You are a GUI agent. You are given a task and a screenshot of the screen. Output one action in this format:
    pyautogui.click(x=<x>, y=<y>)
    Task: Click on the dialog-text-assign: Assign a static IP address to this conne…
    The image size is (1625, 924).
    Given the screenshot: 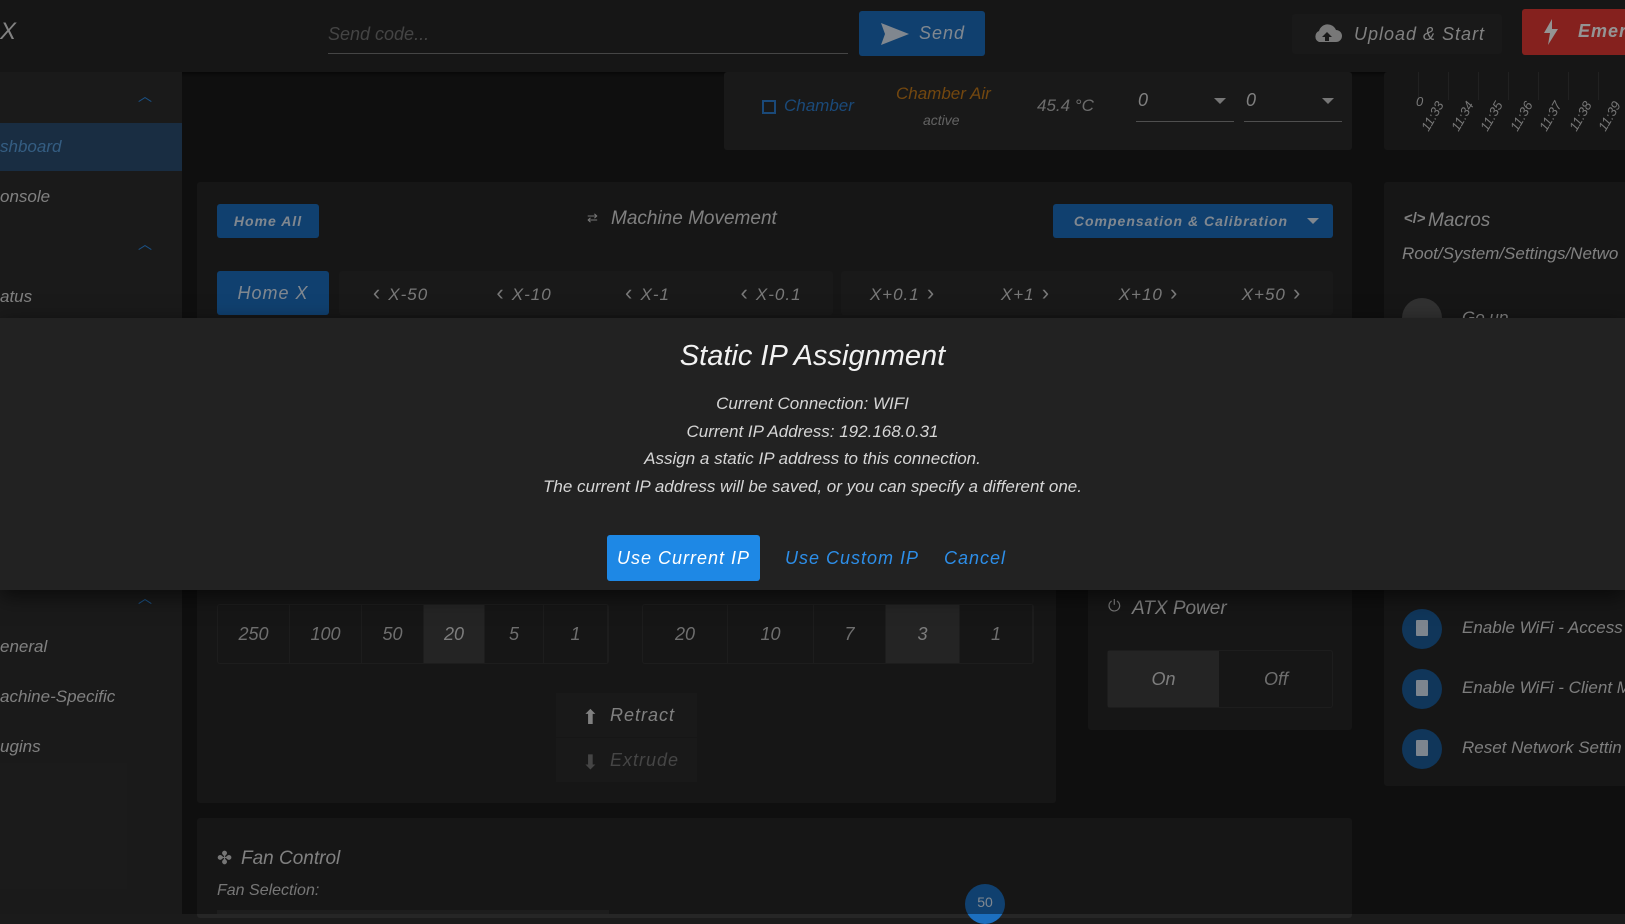 What is the action you would take?
    pyautogui.click(x=812, y=458)
    